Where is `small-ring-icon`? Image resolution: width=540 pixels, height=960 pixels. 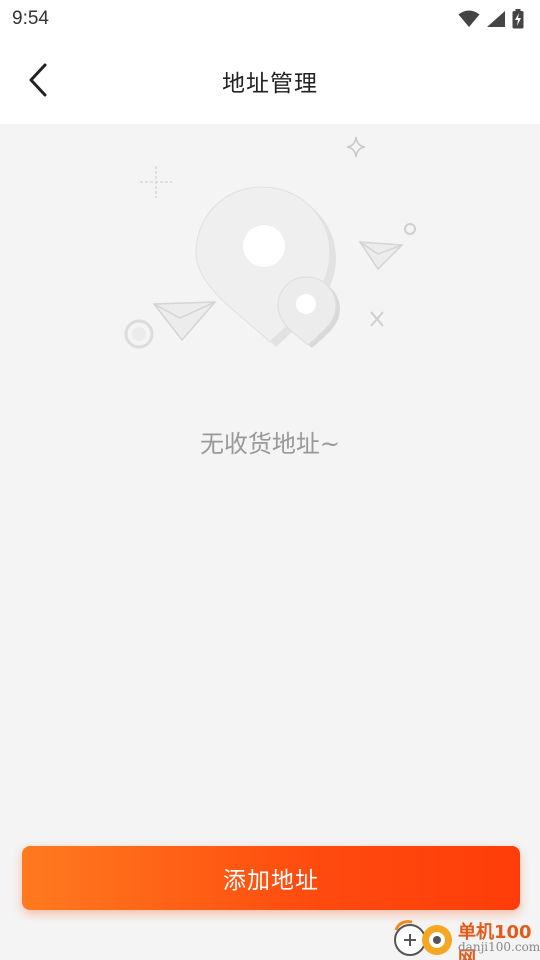
small-ring-icon is located at coordinates (410, 229).